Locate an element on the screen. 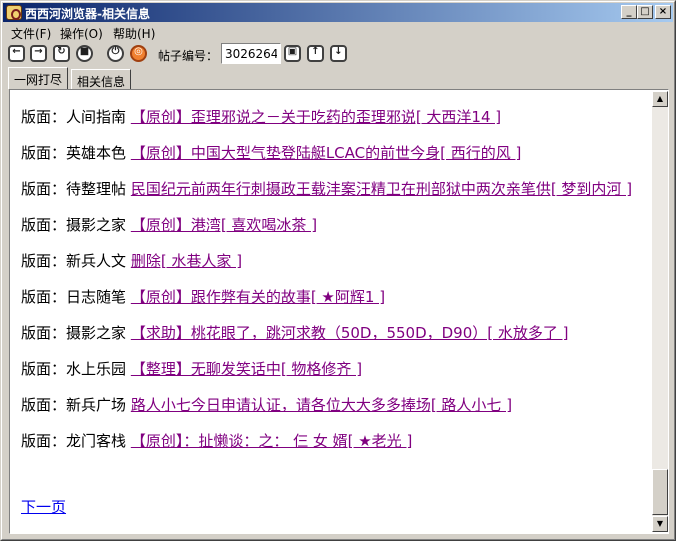 The width and height of the screenshot is (676, 541). page-up-icon: ↑ is located at coordinates (315, 53).